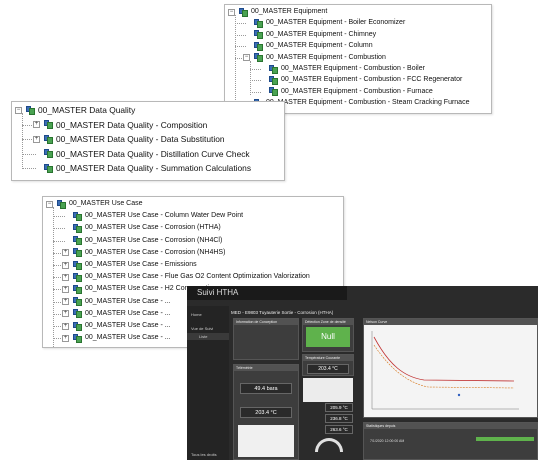  I want to click on alert-title: Détection Zone de densité, so click(328, 322).